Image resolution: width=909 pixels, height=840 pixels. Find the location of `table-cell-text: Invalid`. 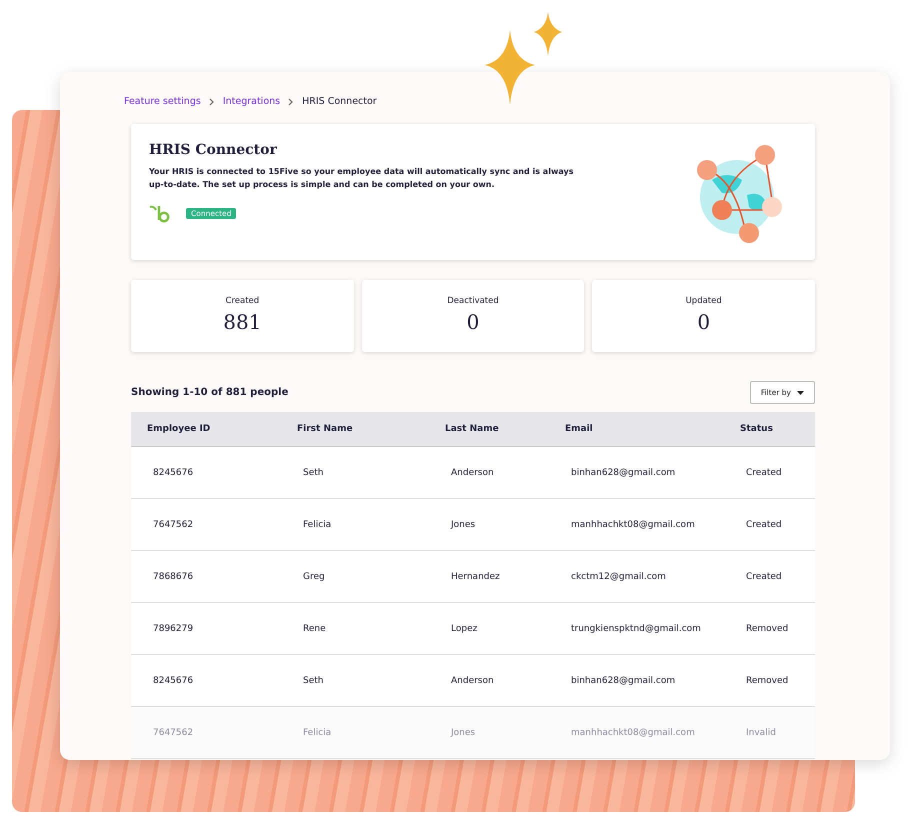

table-cell-text: Invalid is located at coordinates (761, 733).